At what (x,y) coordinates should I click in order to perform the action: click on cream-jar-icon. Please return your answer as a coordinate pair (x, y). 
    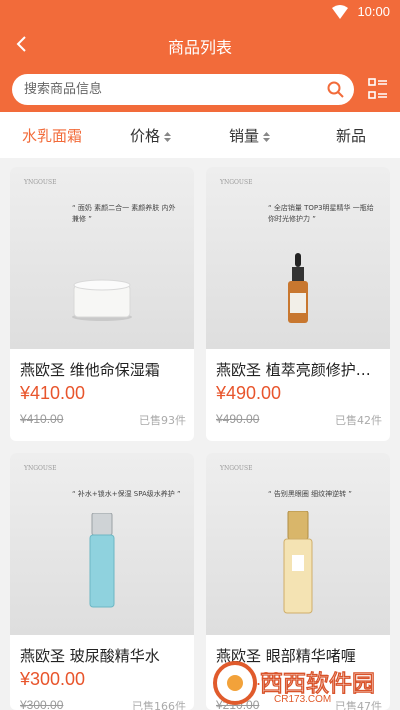
    Looking at the image, I should click on (102, 300).